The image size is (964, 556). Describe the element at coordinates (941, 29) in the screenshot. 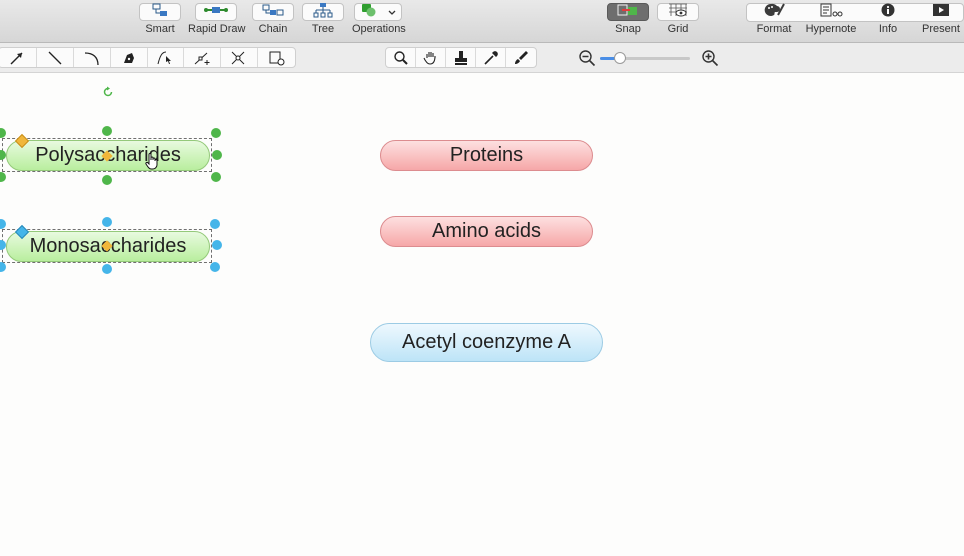

I see `present-label: Present` at that location.